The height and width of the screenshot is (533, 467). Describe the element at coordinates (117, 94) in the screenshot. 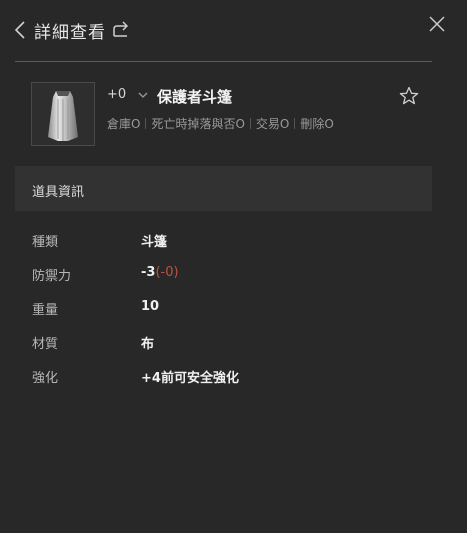

I see `enhance-level: +0` at that location.